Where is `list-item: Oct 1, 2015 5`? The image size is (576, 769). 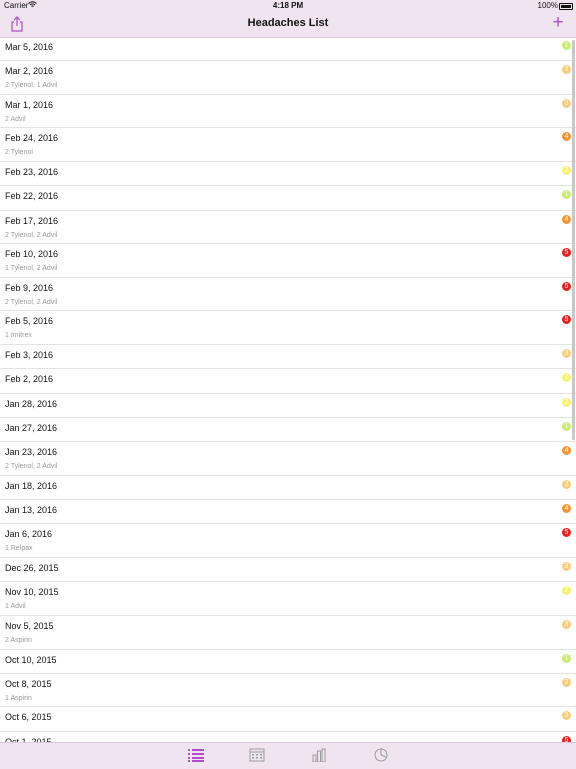 list-item: Oct 1, 2015 5 is located at coordinates (288, 737).